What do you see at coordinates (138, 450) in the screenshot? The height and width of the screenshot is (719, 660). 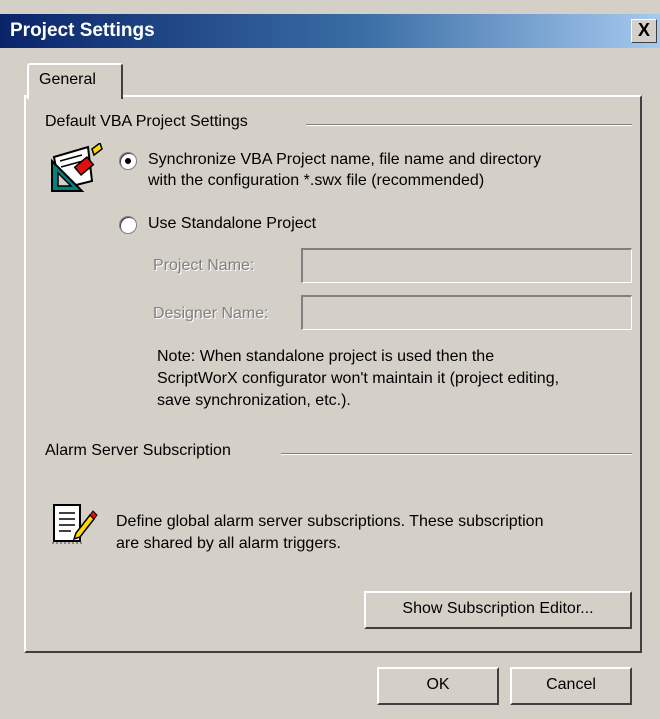 I see `alarm-group-title: Alarm Server Subscription` at bounding box center [138, 450].